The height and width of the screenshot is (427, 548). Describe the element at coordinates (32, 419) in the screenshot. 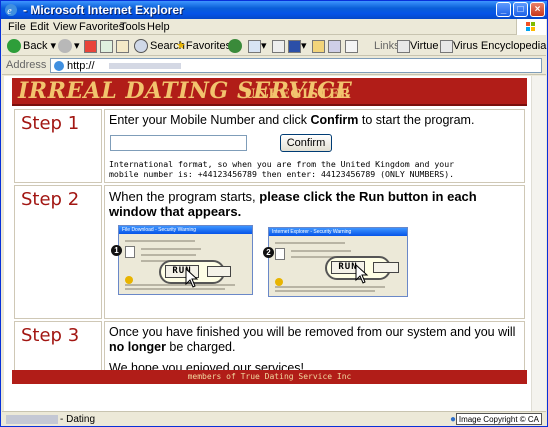

I see `redacted-status` at that location.